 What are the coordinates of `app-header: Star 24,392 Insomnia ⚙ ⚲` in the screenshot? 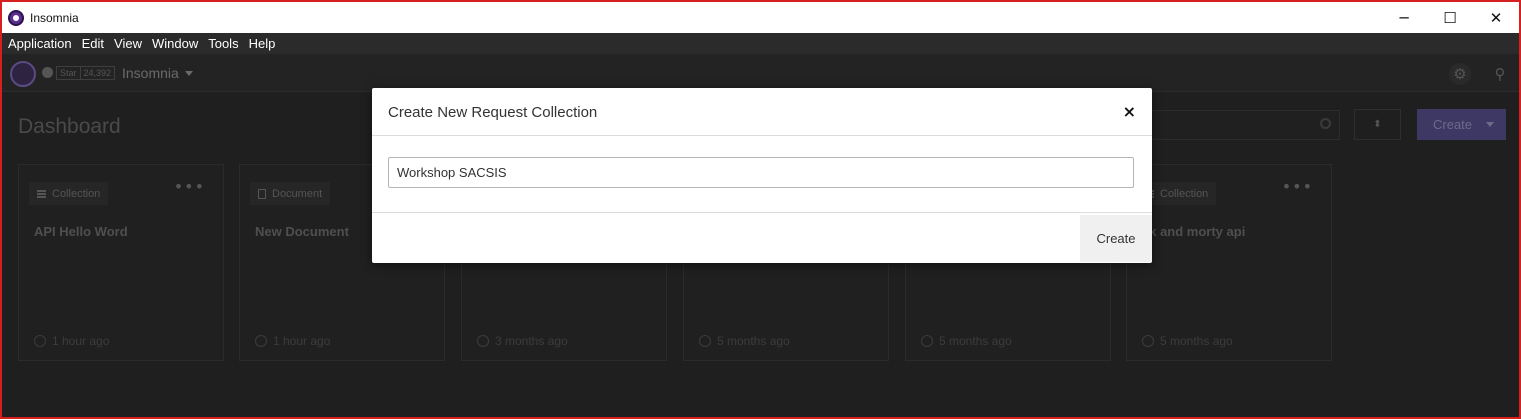 It's located at (760, 73).